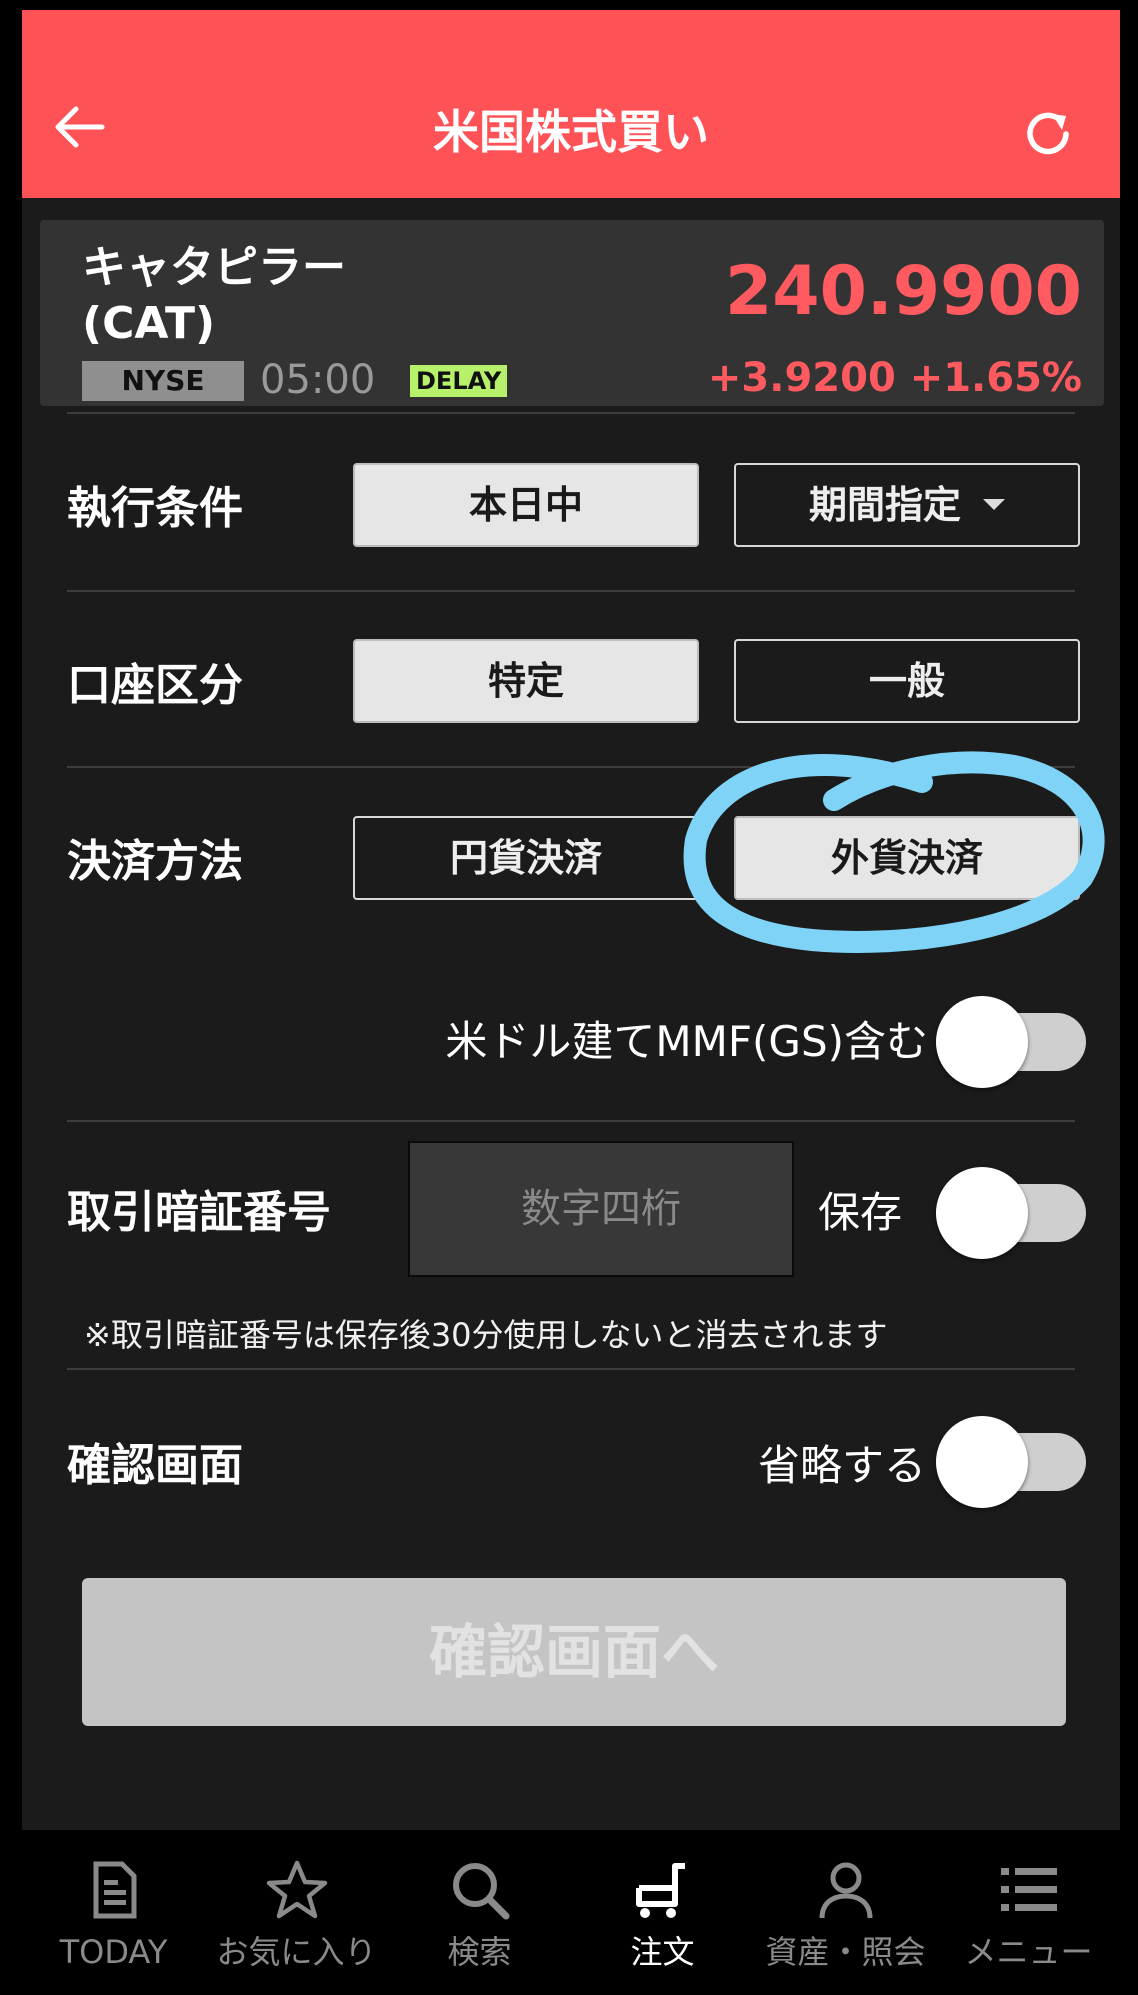 The height and width of the screenshot is (1995, 1138). I want to click on execution-option-period-dropdown: 期間指定, so click(907, 505).